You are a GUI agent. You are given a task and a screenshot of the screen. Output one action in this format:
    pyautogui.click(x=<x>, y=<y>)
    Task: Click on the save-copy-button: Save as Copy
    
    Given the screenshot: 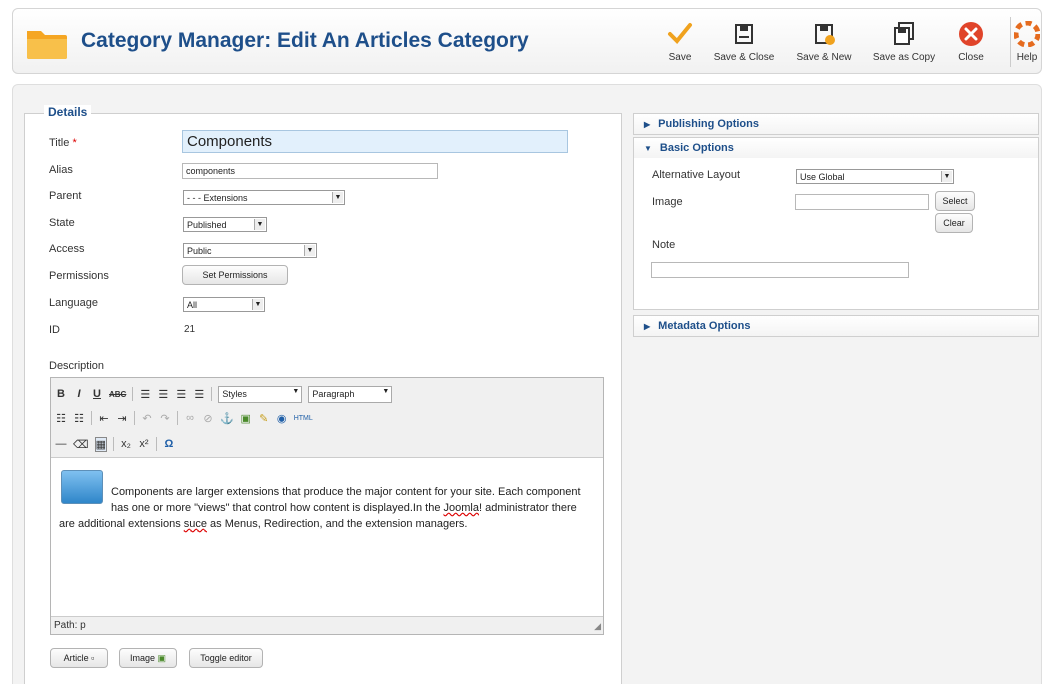 What is the action you would take?
    pyautogui.click(x=904, y=43)
    